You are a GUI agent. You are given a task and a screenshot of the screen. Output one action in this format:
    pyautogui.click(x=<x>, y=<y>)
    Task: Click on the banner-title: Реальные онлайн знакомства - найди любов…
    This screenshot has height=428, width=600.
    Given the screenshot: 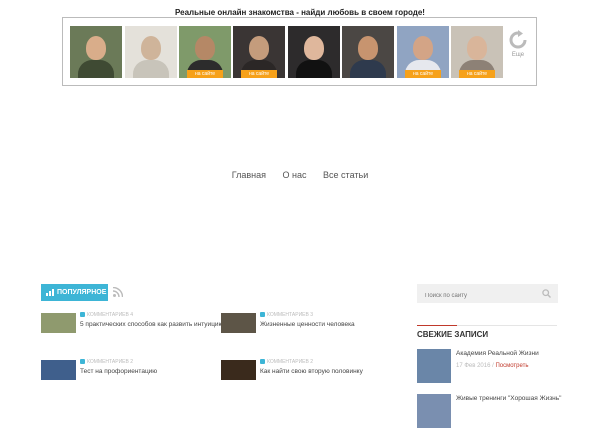 What is the action you would take?
    pyautogui.click(x=300, y=12)
    